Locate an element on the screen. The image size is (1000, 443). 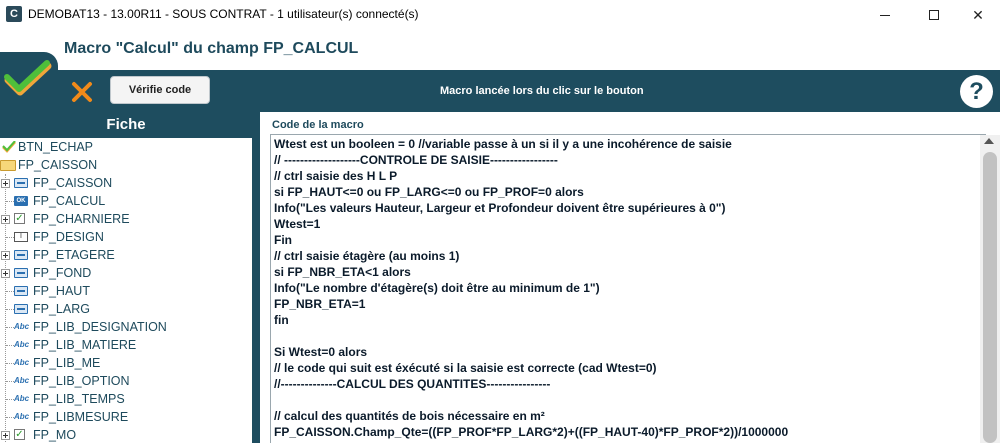
tree-item-fp-caisson-folder: FP_CAISSON is located at coordinates (125, 165).